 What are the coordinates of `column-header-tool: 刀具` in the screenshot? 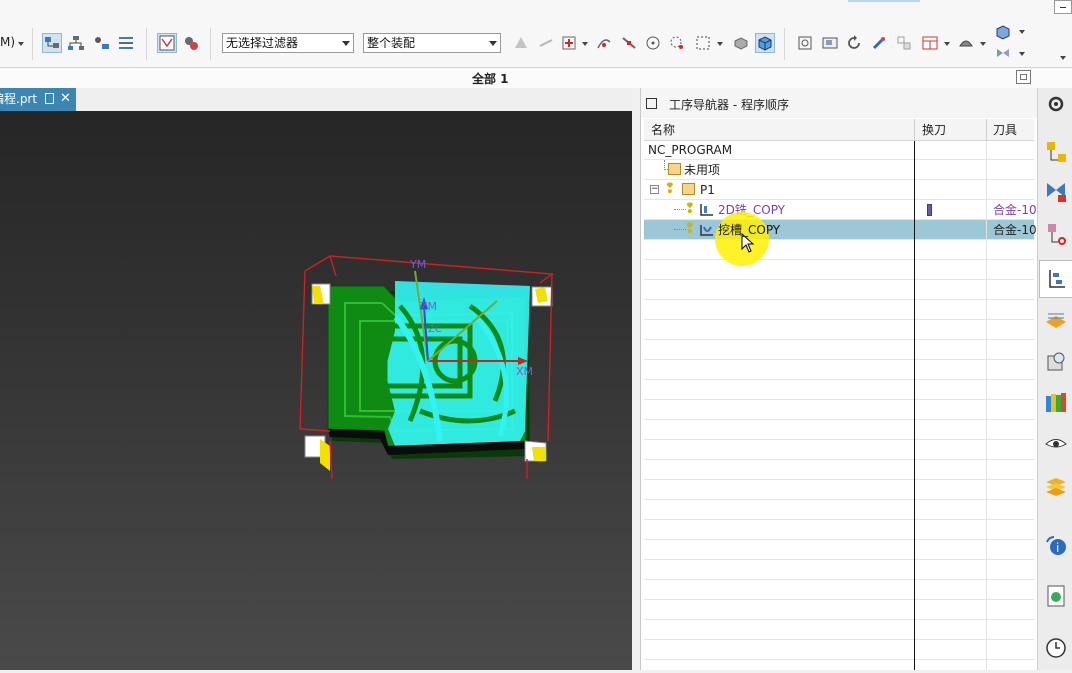 It's located at (1005, 130).